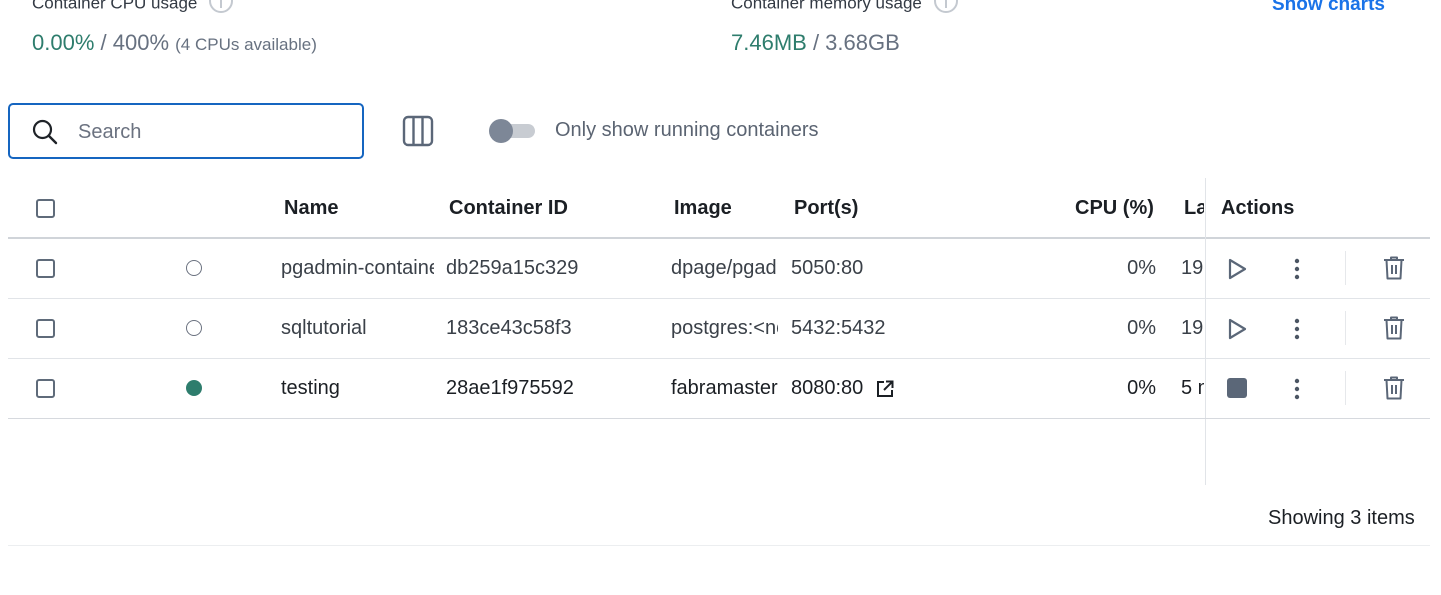 The width and height of the screenshot is (1441, 595). Describe the element at coordinates (1341, 518) in the screenshot. I see `items-count: Showing 3 items` at that location.